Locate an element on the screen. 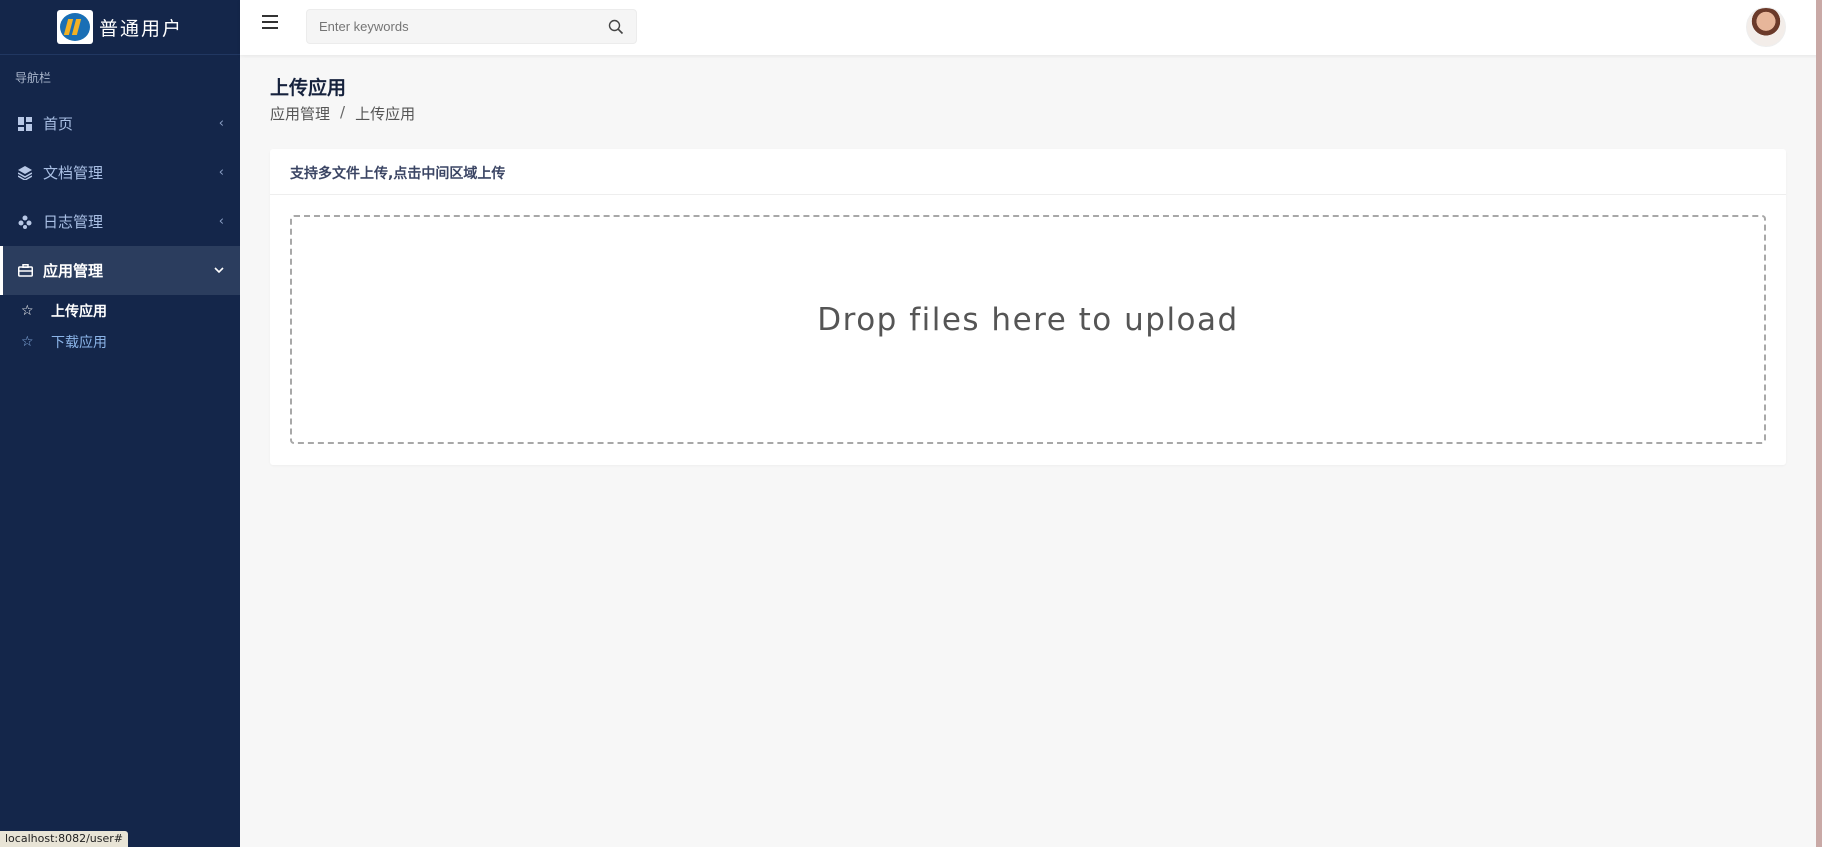 Image resolution: width=1822 pixels, height=847 pixels. menu-toggle-icon is located at coordinates (270, 22).